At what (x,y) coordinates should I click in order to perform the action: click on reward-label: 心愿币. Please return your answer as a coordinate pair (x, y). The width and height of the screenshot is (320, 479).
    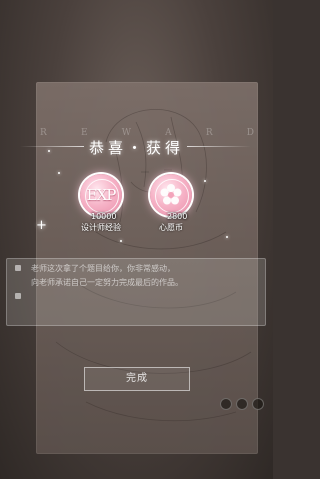
    Looking at the image, I should click on (171, 227).